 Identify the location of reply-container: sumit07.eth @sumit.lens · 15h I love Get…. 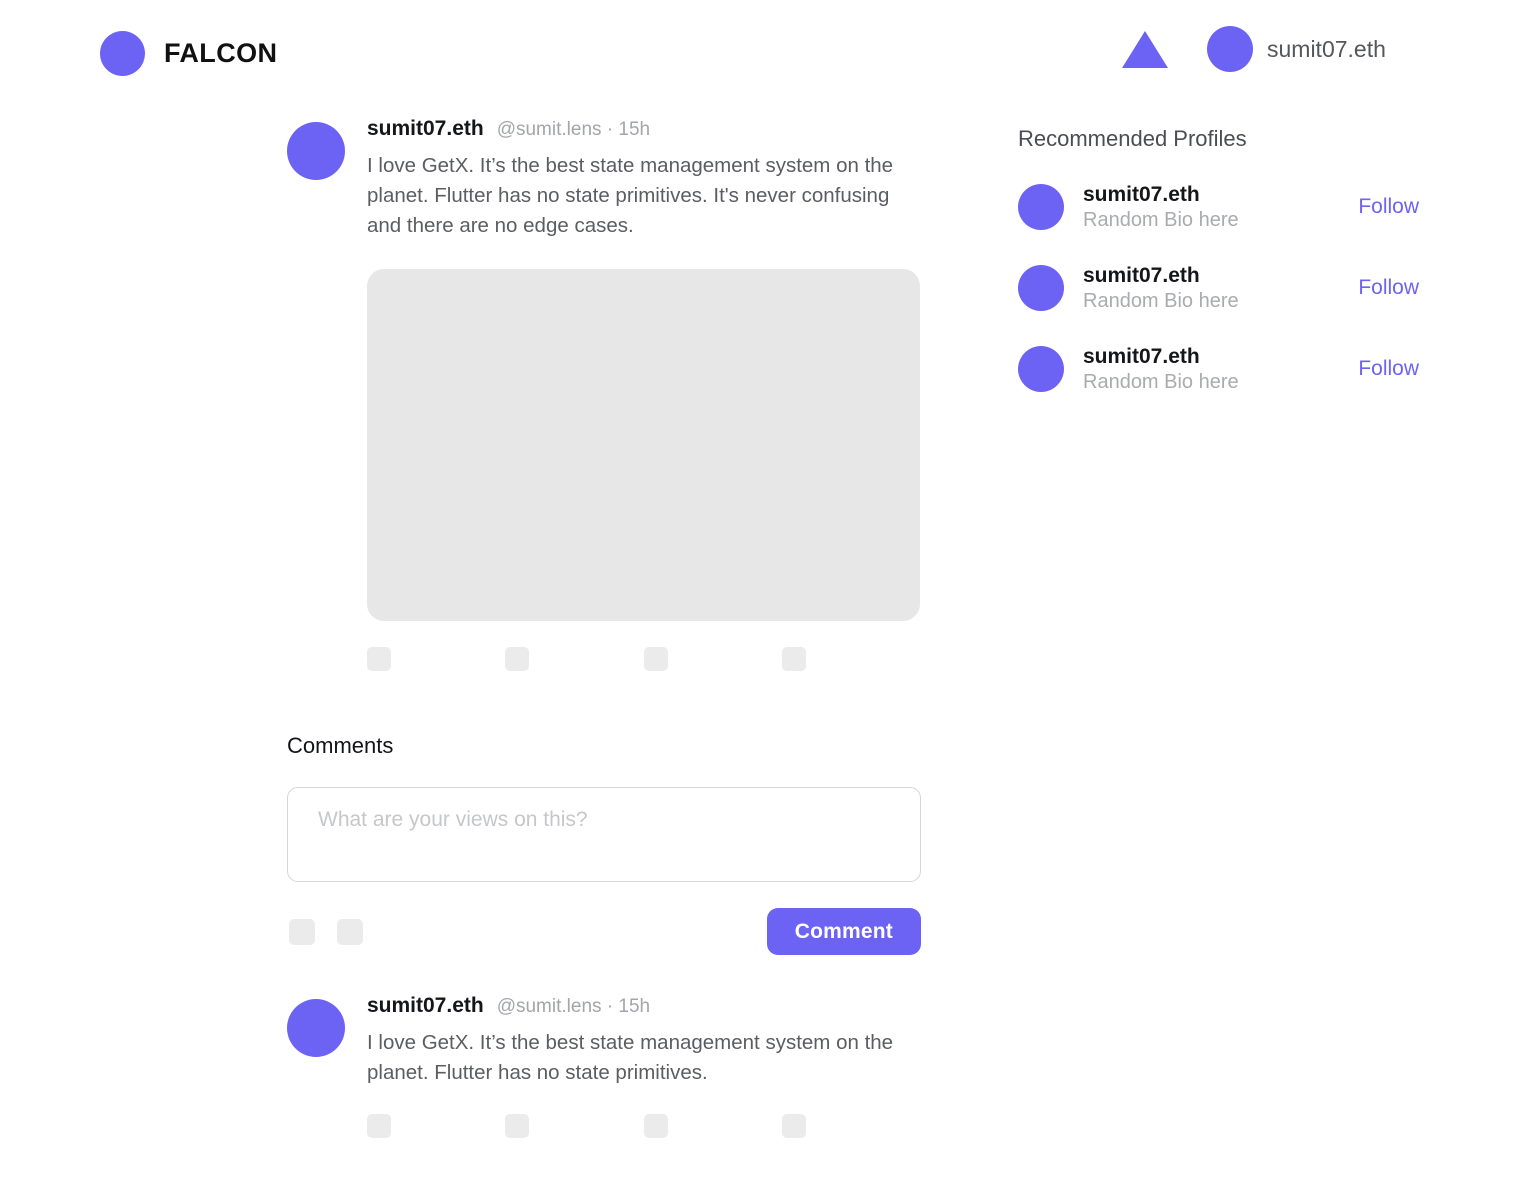
(607, 1066).